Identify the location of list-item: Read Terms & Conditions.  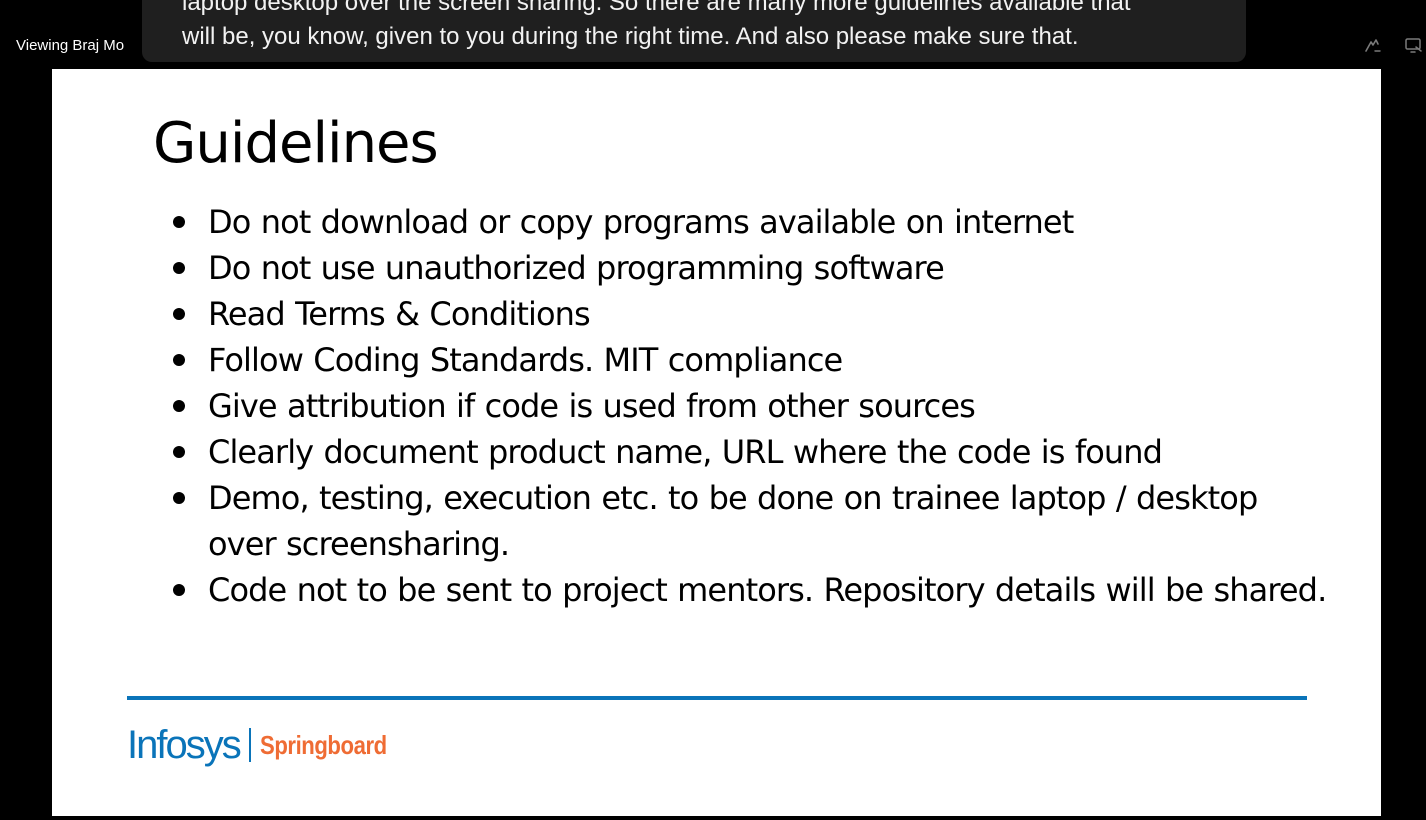
(750, 314).